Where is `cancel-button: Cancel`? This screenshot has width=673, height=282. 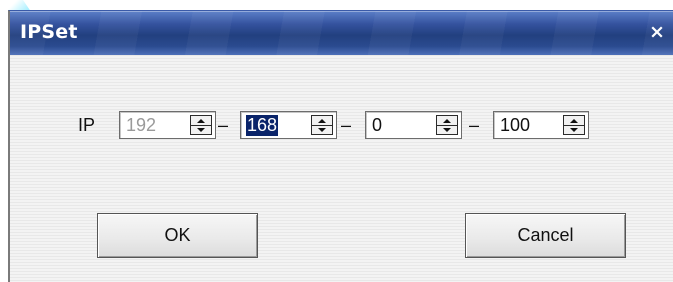 cancel-button: Cancel is located at coordinates (545, 235).